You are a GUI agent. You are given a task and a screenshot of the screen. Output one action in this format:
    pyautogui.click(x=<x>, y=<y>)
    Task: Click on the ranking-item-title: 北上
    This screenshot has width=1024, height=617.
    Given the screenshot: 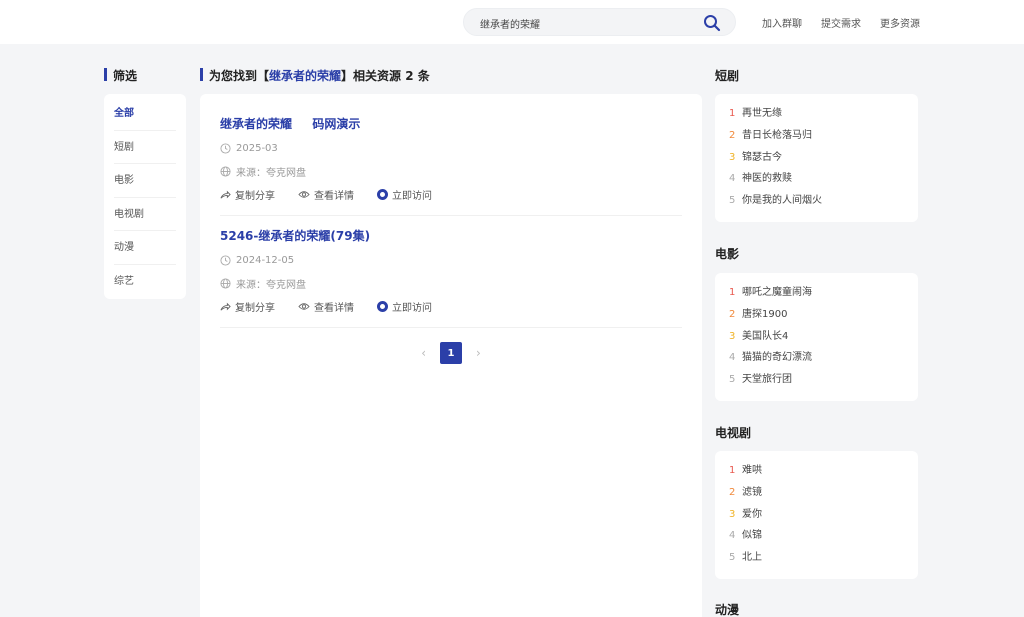 What is the action you would take?
    pyautogui.click(x=752, y=558)
    